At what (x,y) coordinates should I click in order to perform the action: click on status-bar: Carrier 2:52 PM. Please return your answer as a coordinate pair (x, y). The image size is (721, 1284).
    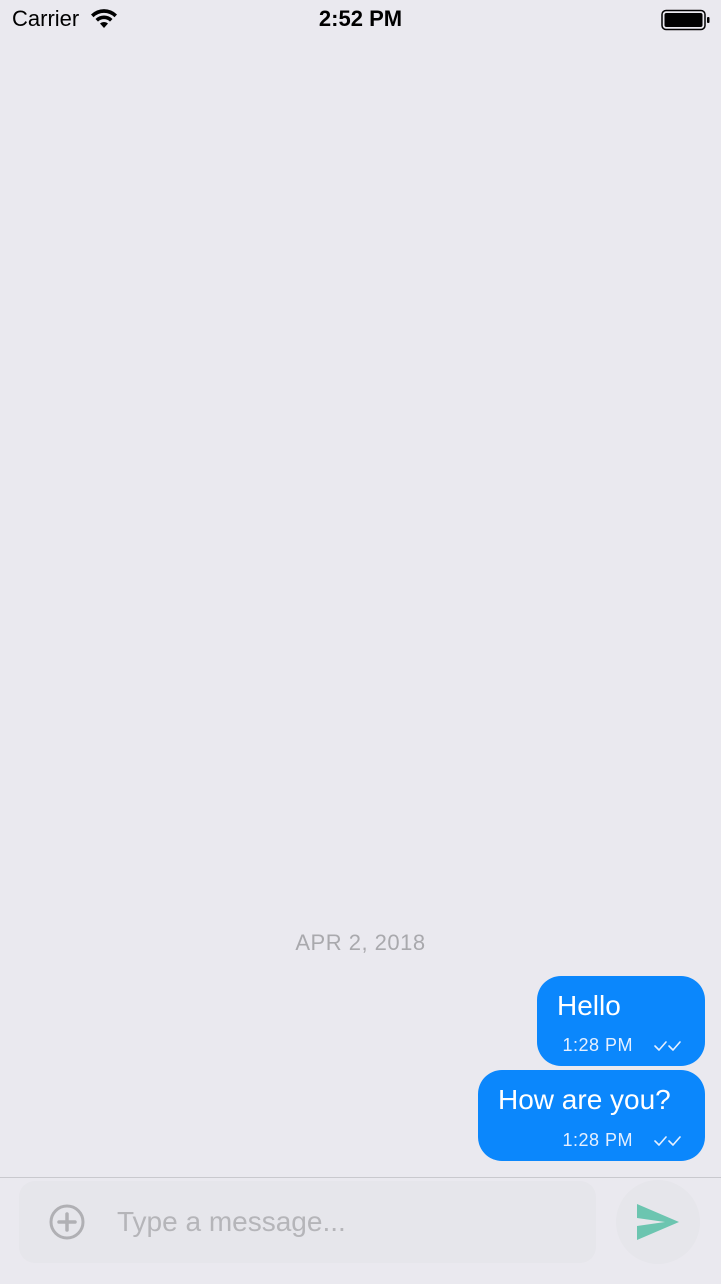
    Looking at the image, I should click on (360, 20).